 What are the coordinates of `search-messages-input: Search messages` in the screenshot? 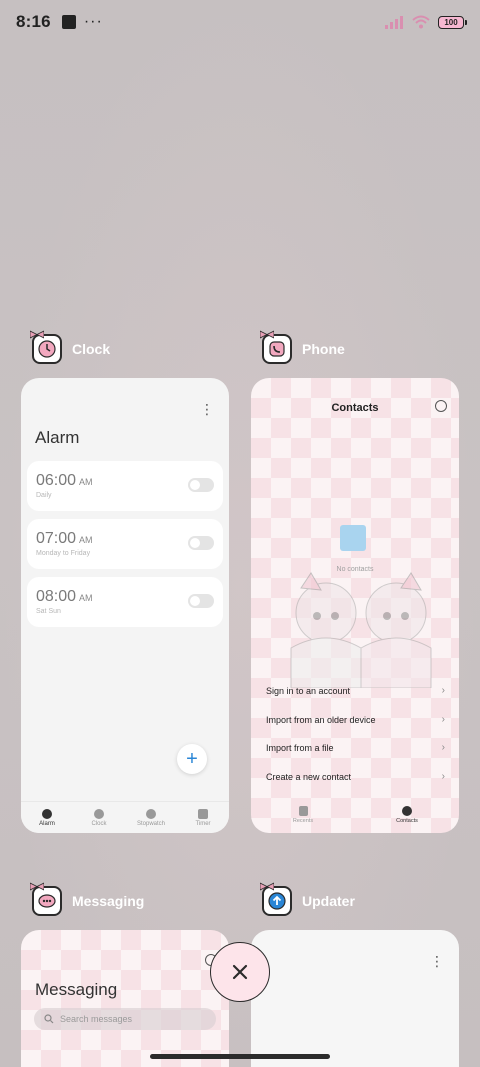 It's located at (125, 1019).